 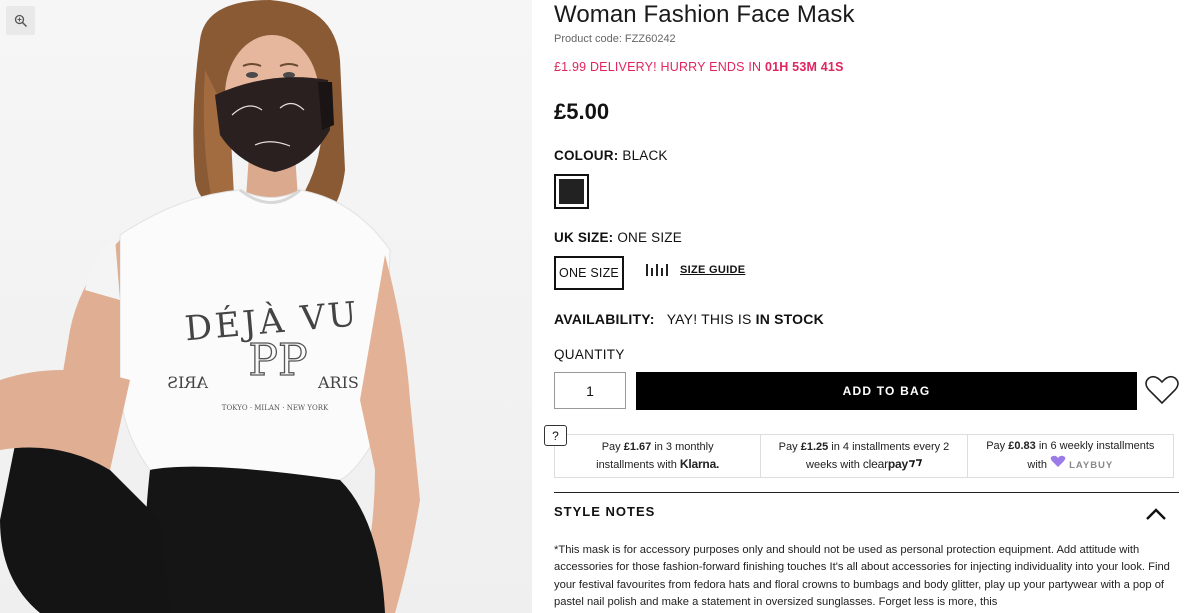 I want to click on size-key: UK SIZE:, so click(x=584, y=237).